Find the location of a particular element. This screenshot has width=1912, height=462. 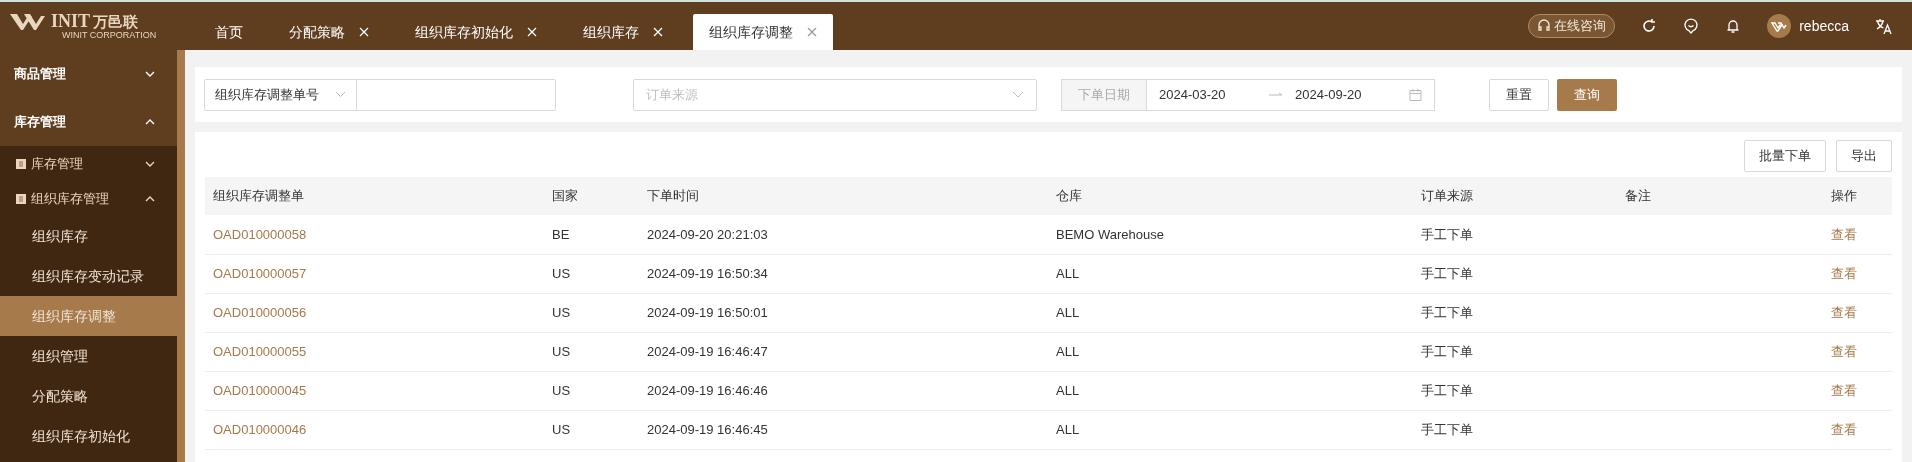

translate-icon is located at coordinates (1883, 26).